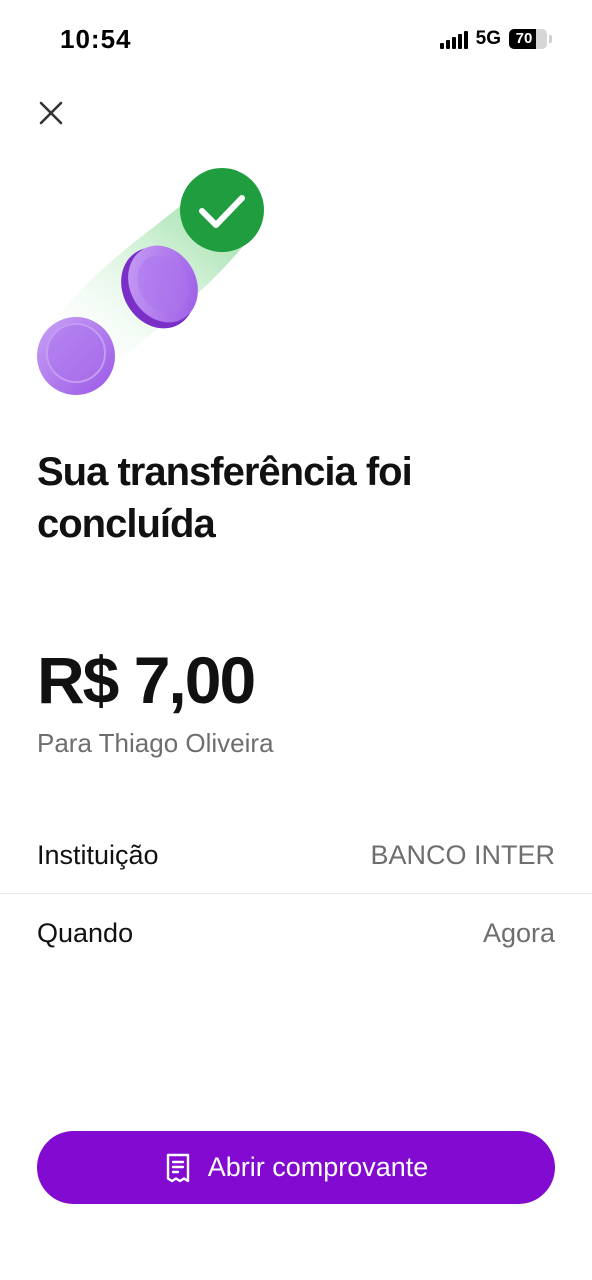 The height and width of the screenshot is (1280, 592). I want to click on page-title: Sua transferência foi concluída, so click(225, 498).